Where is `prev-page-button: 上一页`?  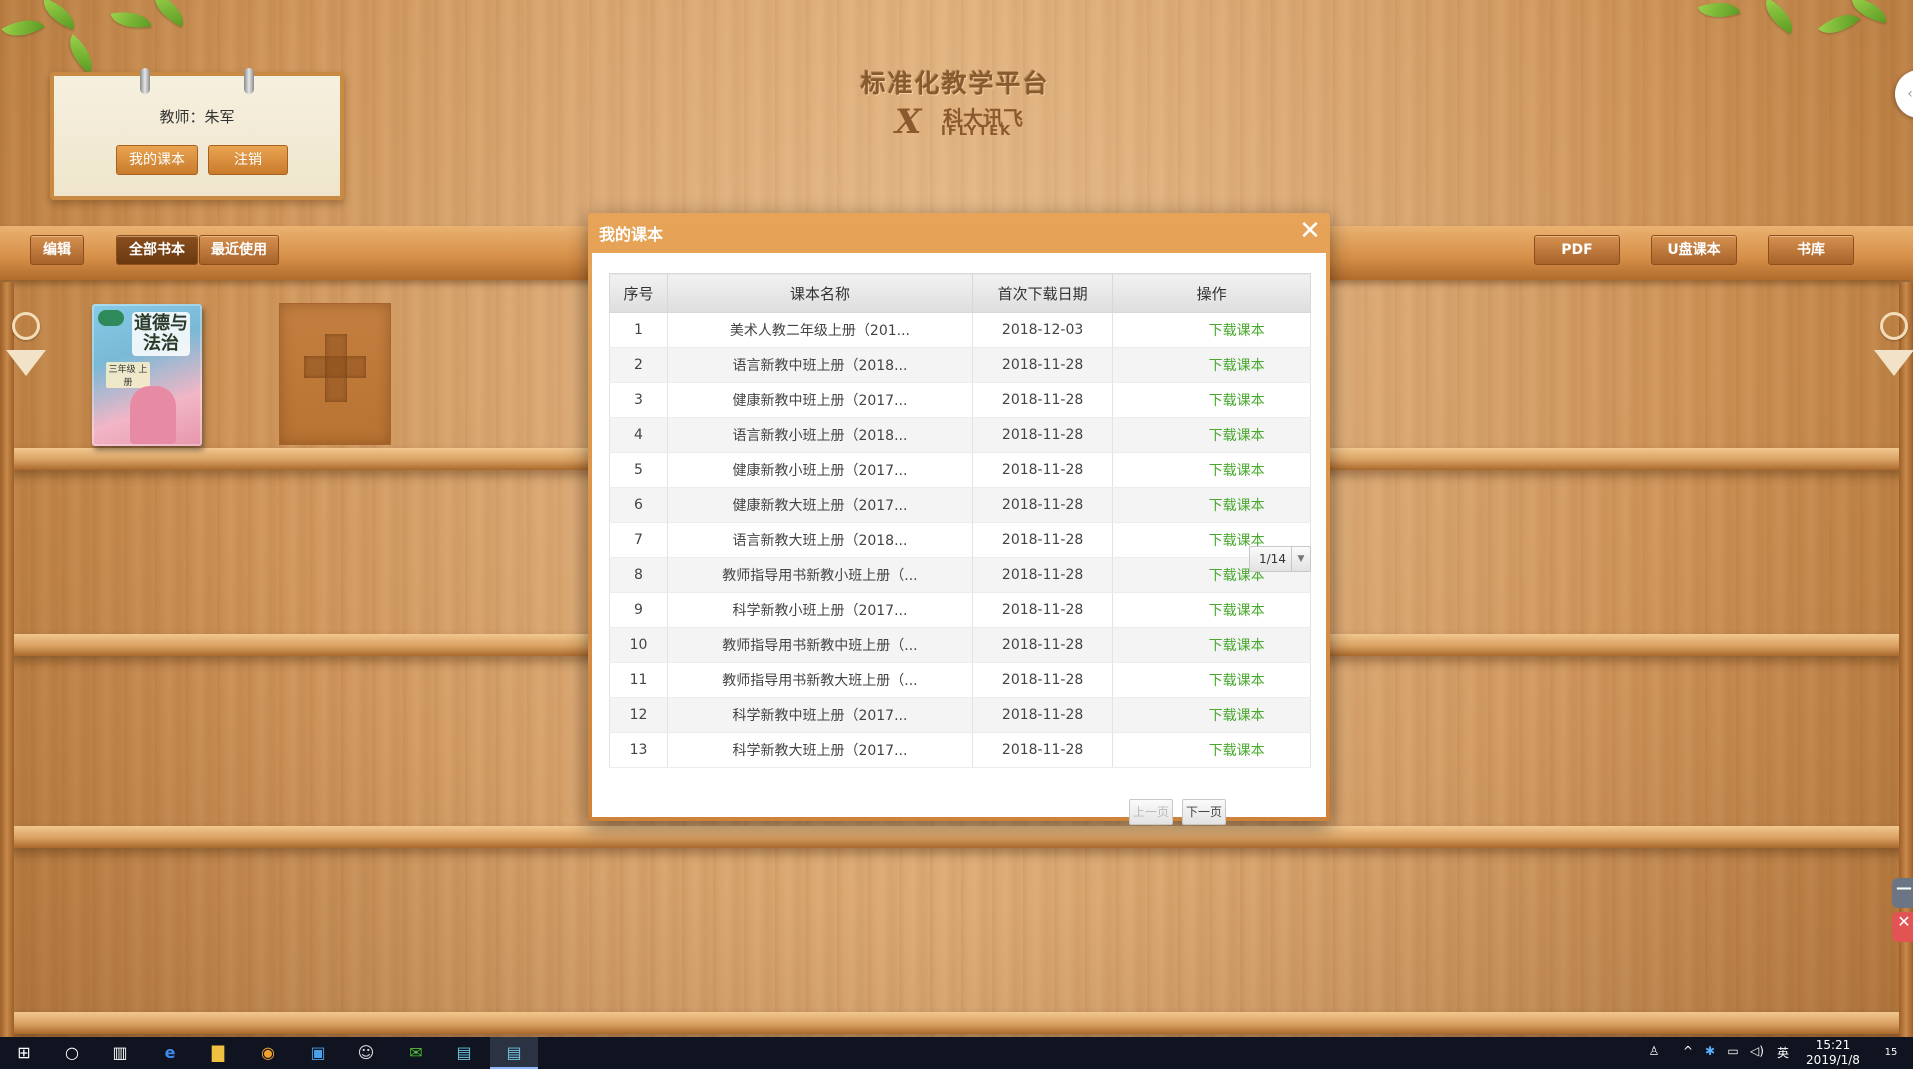 prev-page-button: 上一页 is located at coordinates (1151, 812).